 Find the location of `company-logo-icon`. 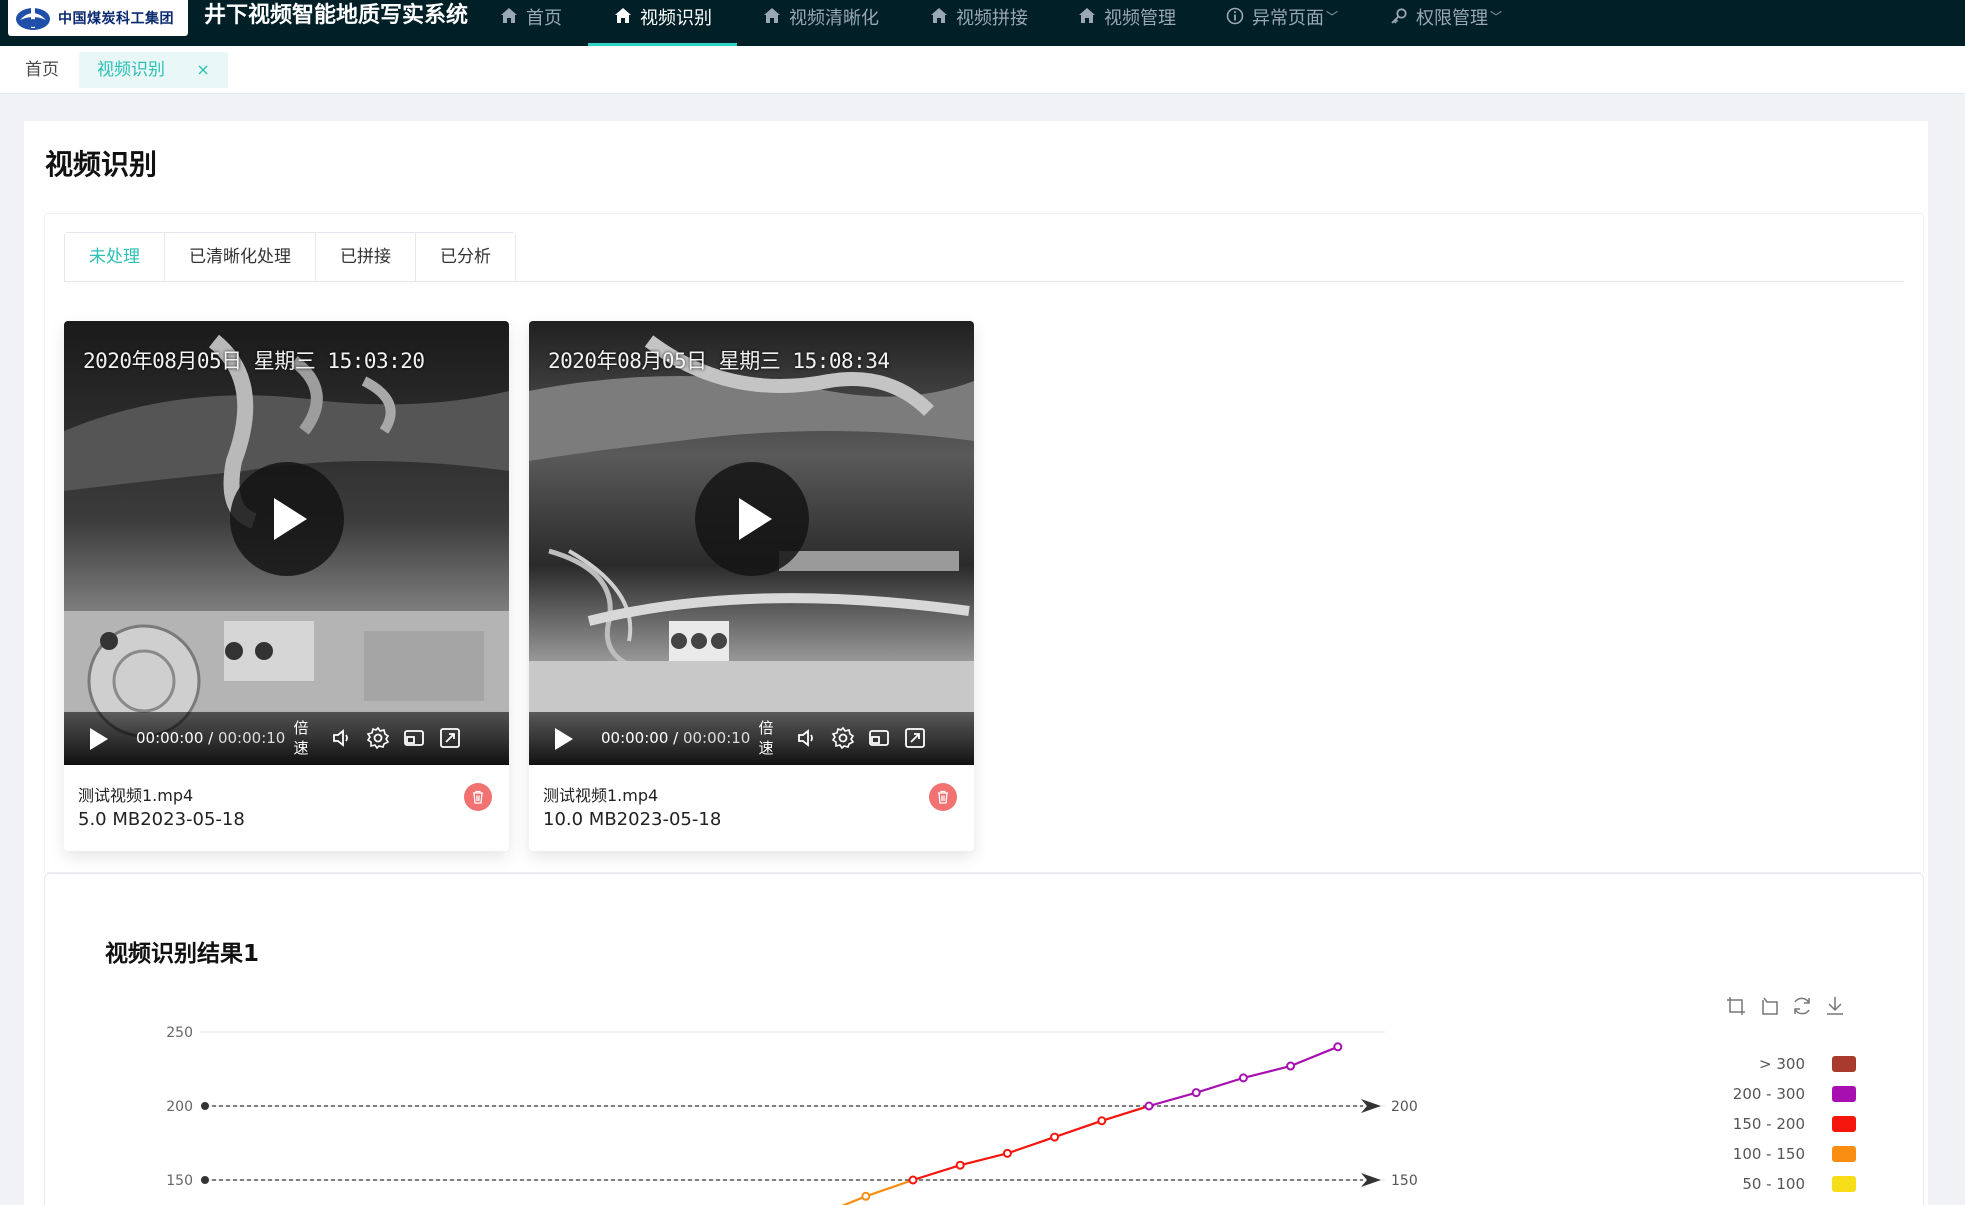

company-logo-icon is located at coordinates (33, 19).